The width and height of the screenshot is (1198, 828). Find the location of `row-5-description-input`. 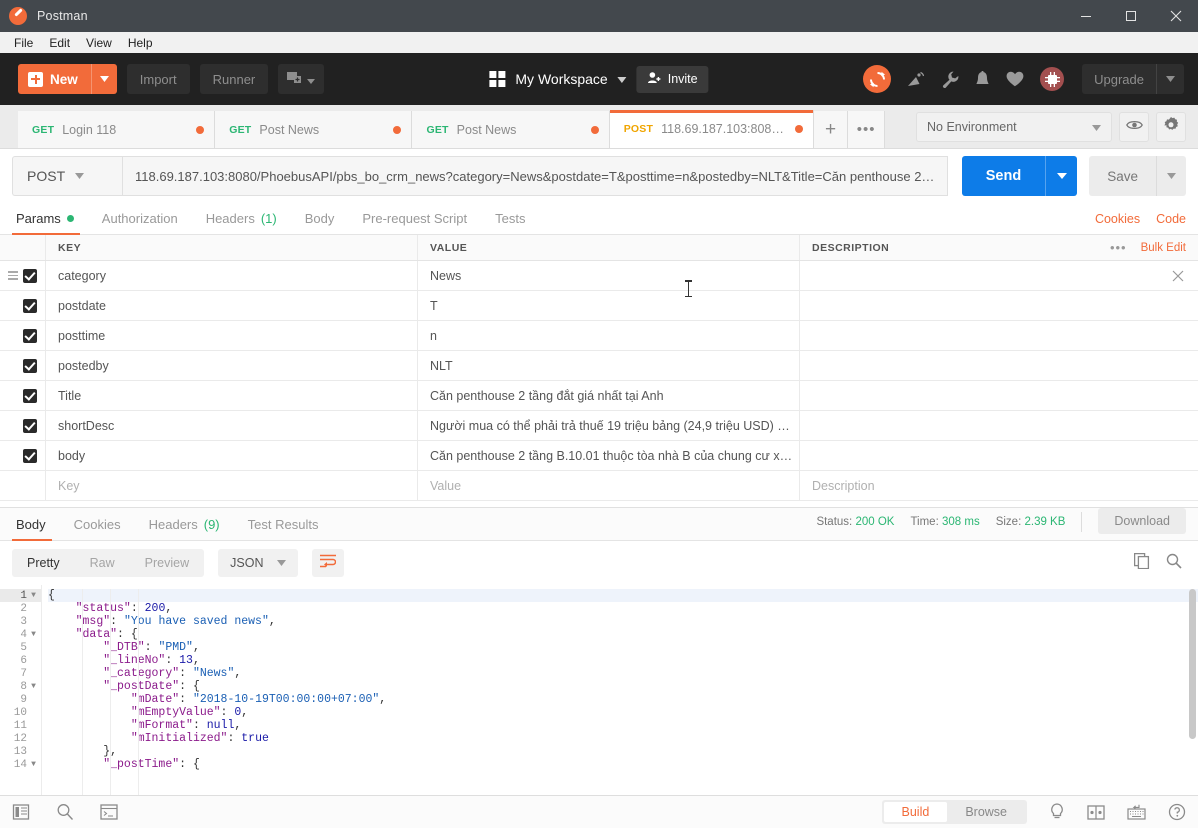

row-5-description-input is located at coordinates (999, 425).